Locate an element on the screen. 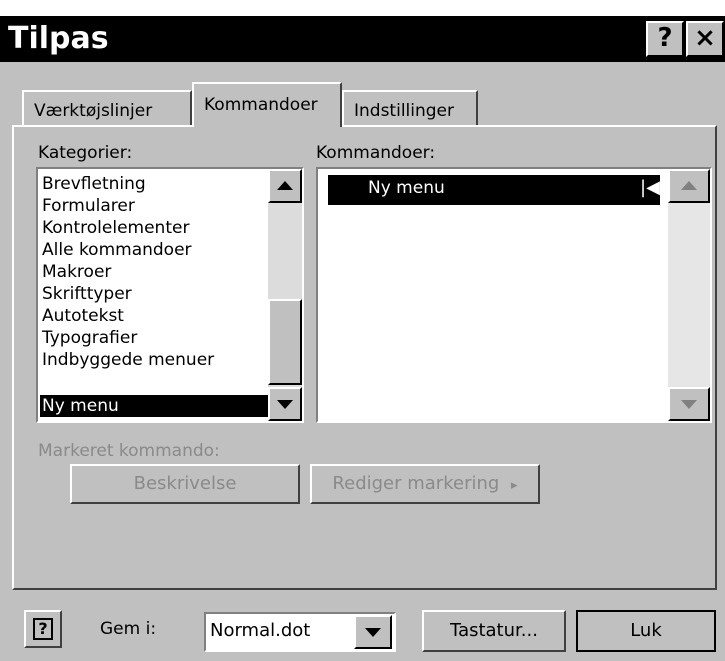 The height and width of the screenshot is (661, 725). commands-scrollbar is located at coordinates (689, 295).